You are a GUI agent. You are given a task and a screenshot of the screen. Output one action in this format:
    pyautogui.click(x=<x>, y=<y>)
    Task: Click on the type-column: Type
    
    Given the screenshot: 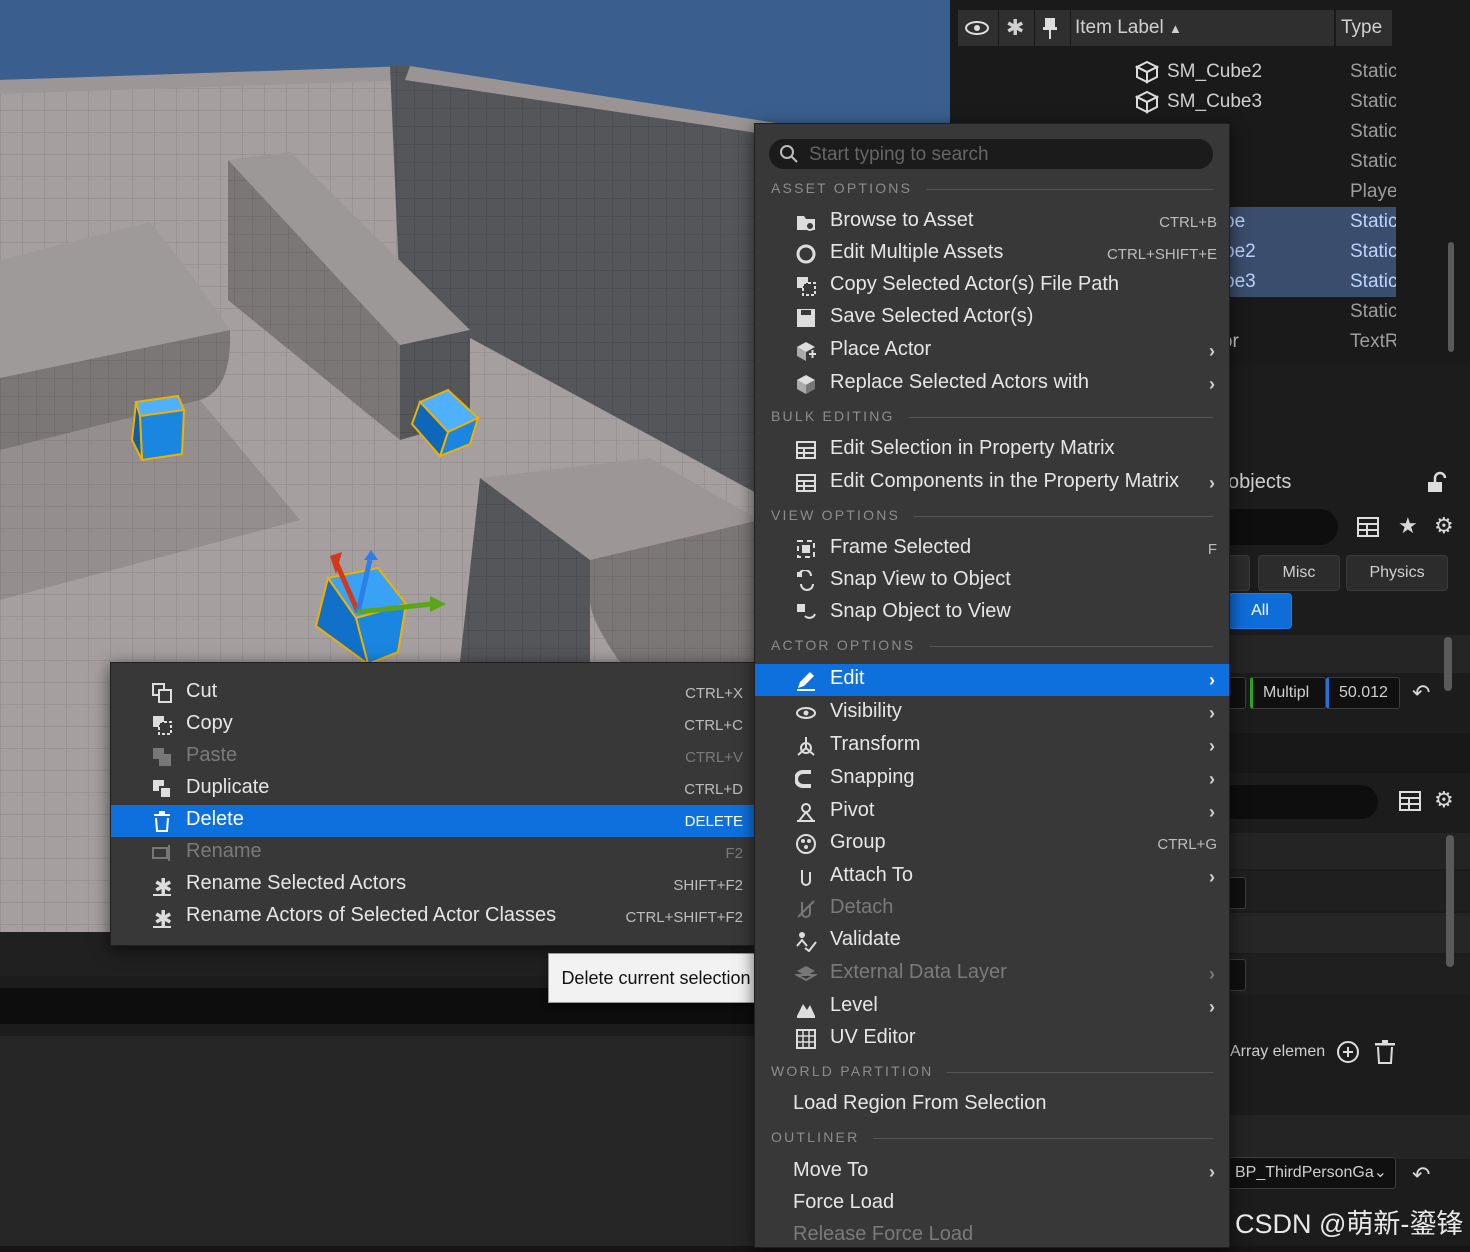 What is the action you would take?
    pyautogui.click(x=1361, y=28)
    